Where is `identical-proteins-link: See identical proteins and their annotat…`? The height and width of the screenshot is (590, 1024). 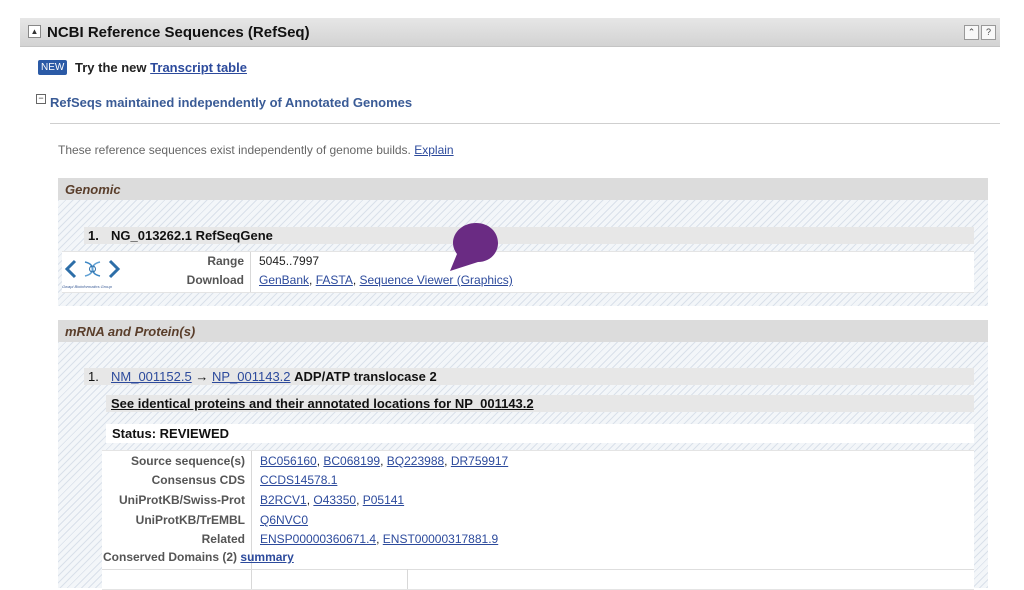
identical-proteins-link: See identical proteins and their annotat… is located at coordinates (322, 403).